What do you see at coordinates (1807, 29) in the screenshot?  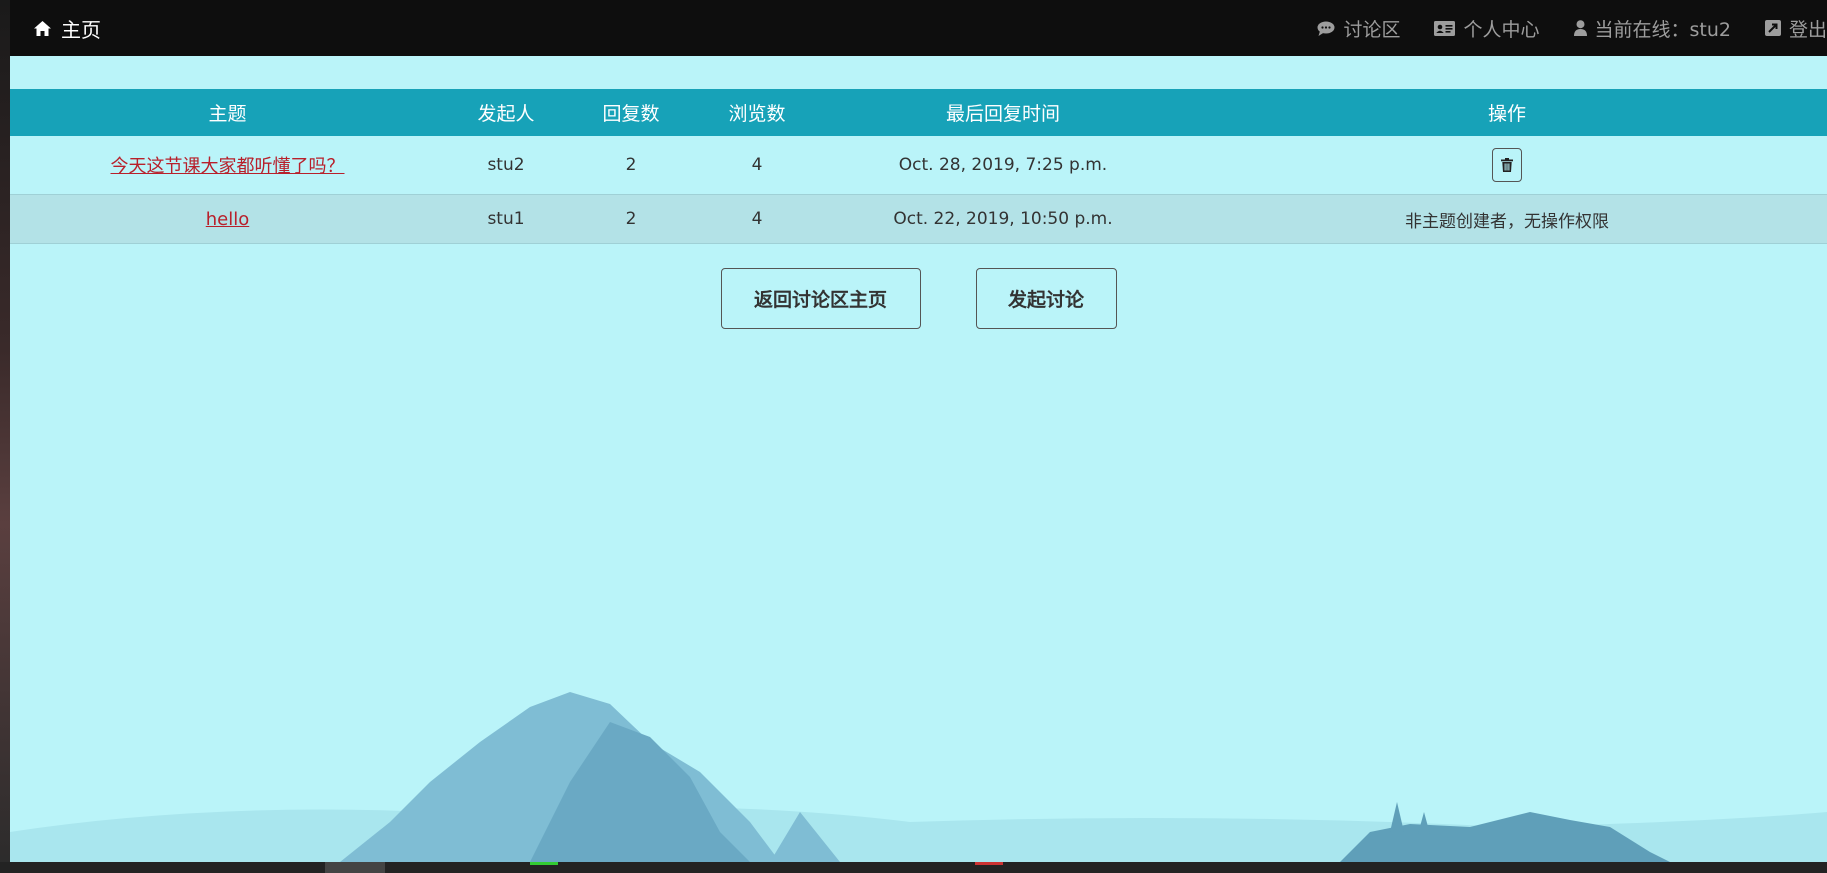 I see `nav-logout-label: 登出` at bounding box center [1807, 29].